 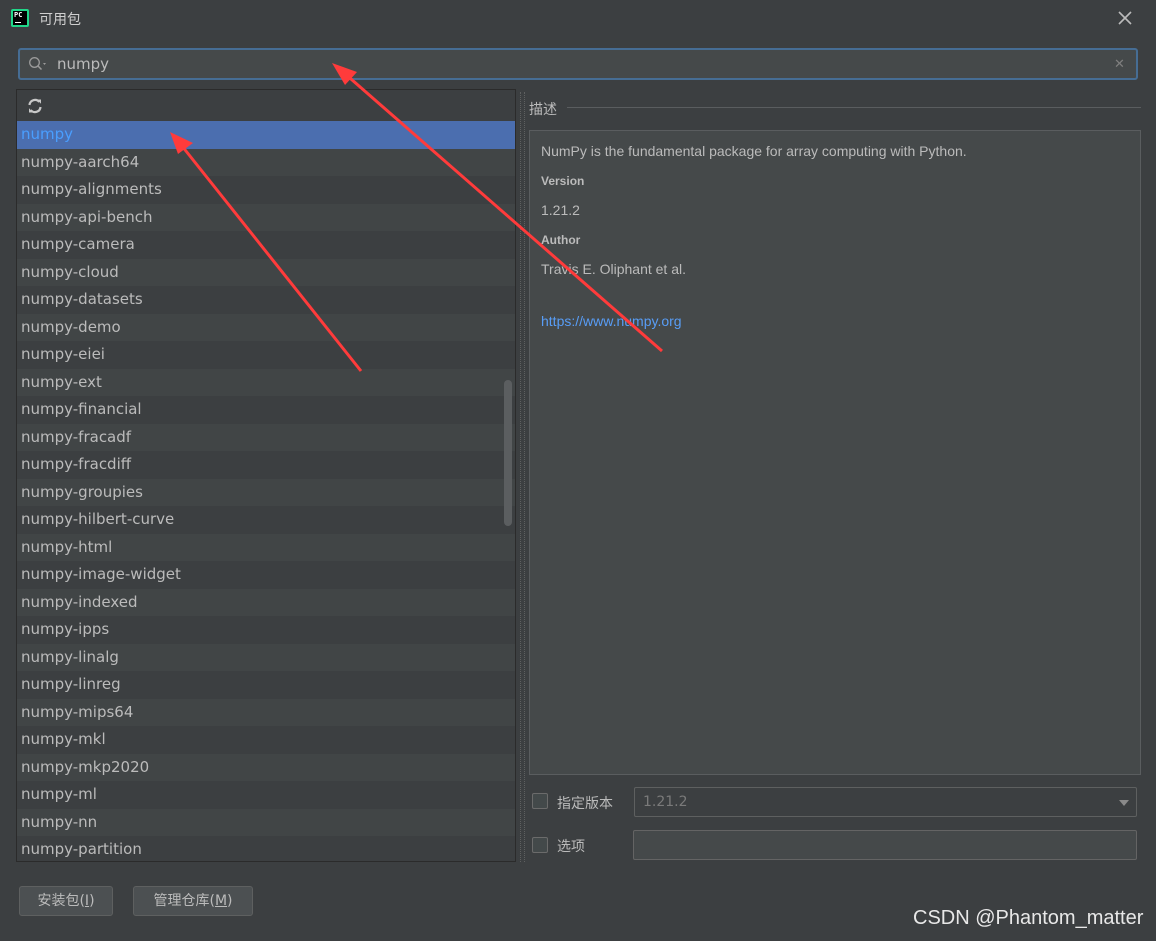 I want to click on package-item: numpy-mkp2020, so click(x=266, y=767).